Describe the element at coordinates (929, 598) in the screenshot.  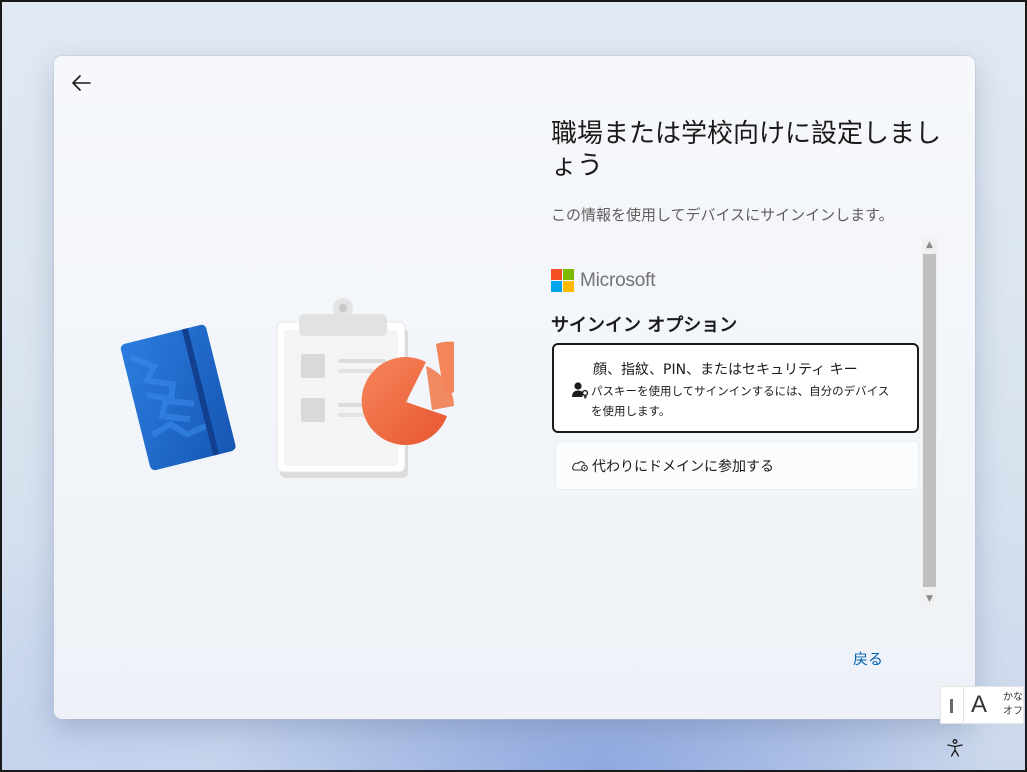
I see `scroll-down-arrow-icon: ▼` at that location.